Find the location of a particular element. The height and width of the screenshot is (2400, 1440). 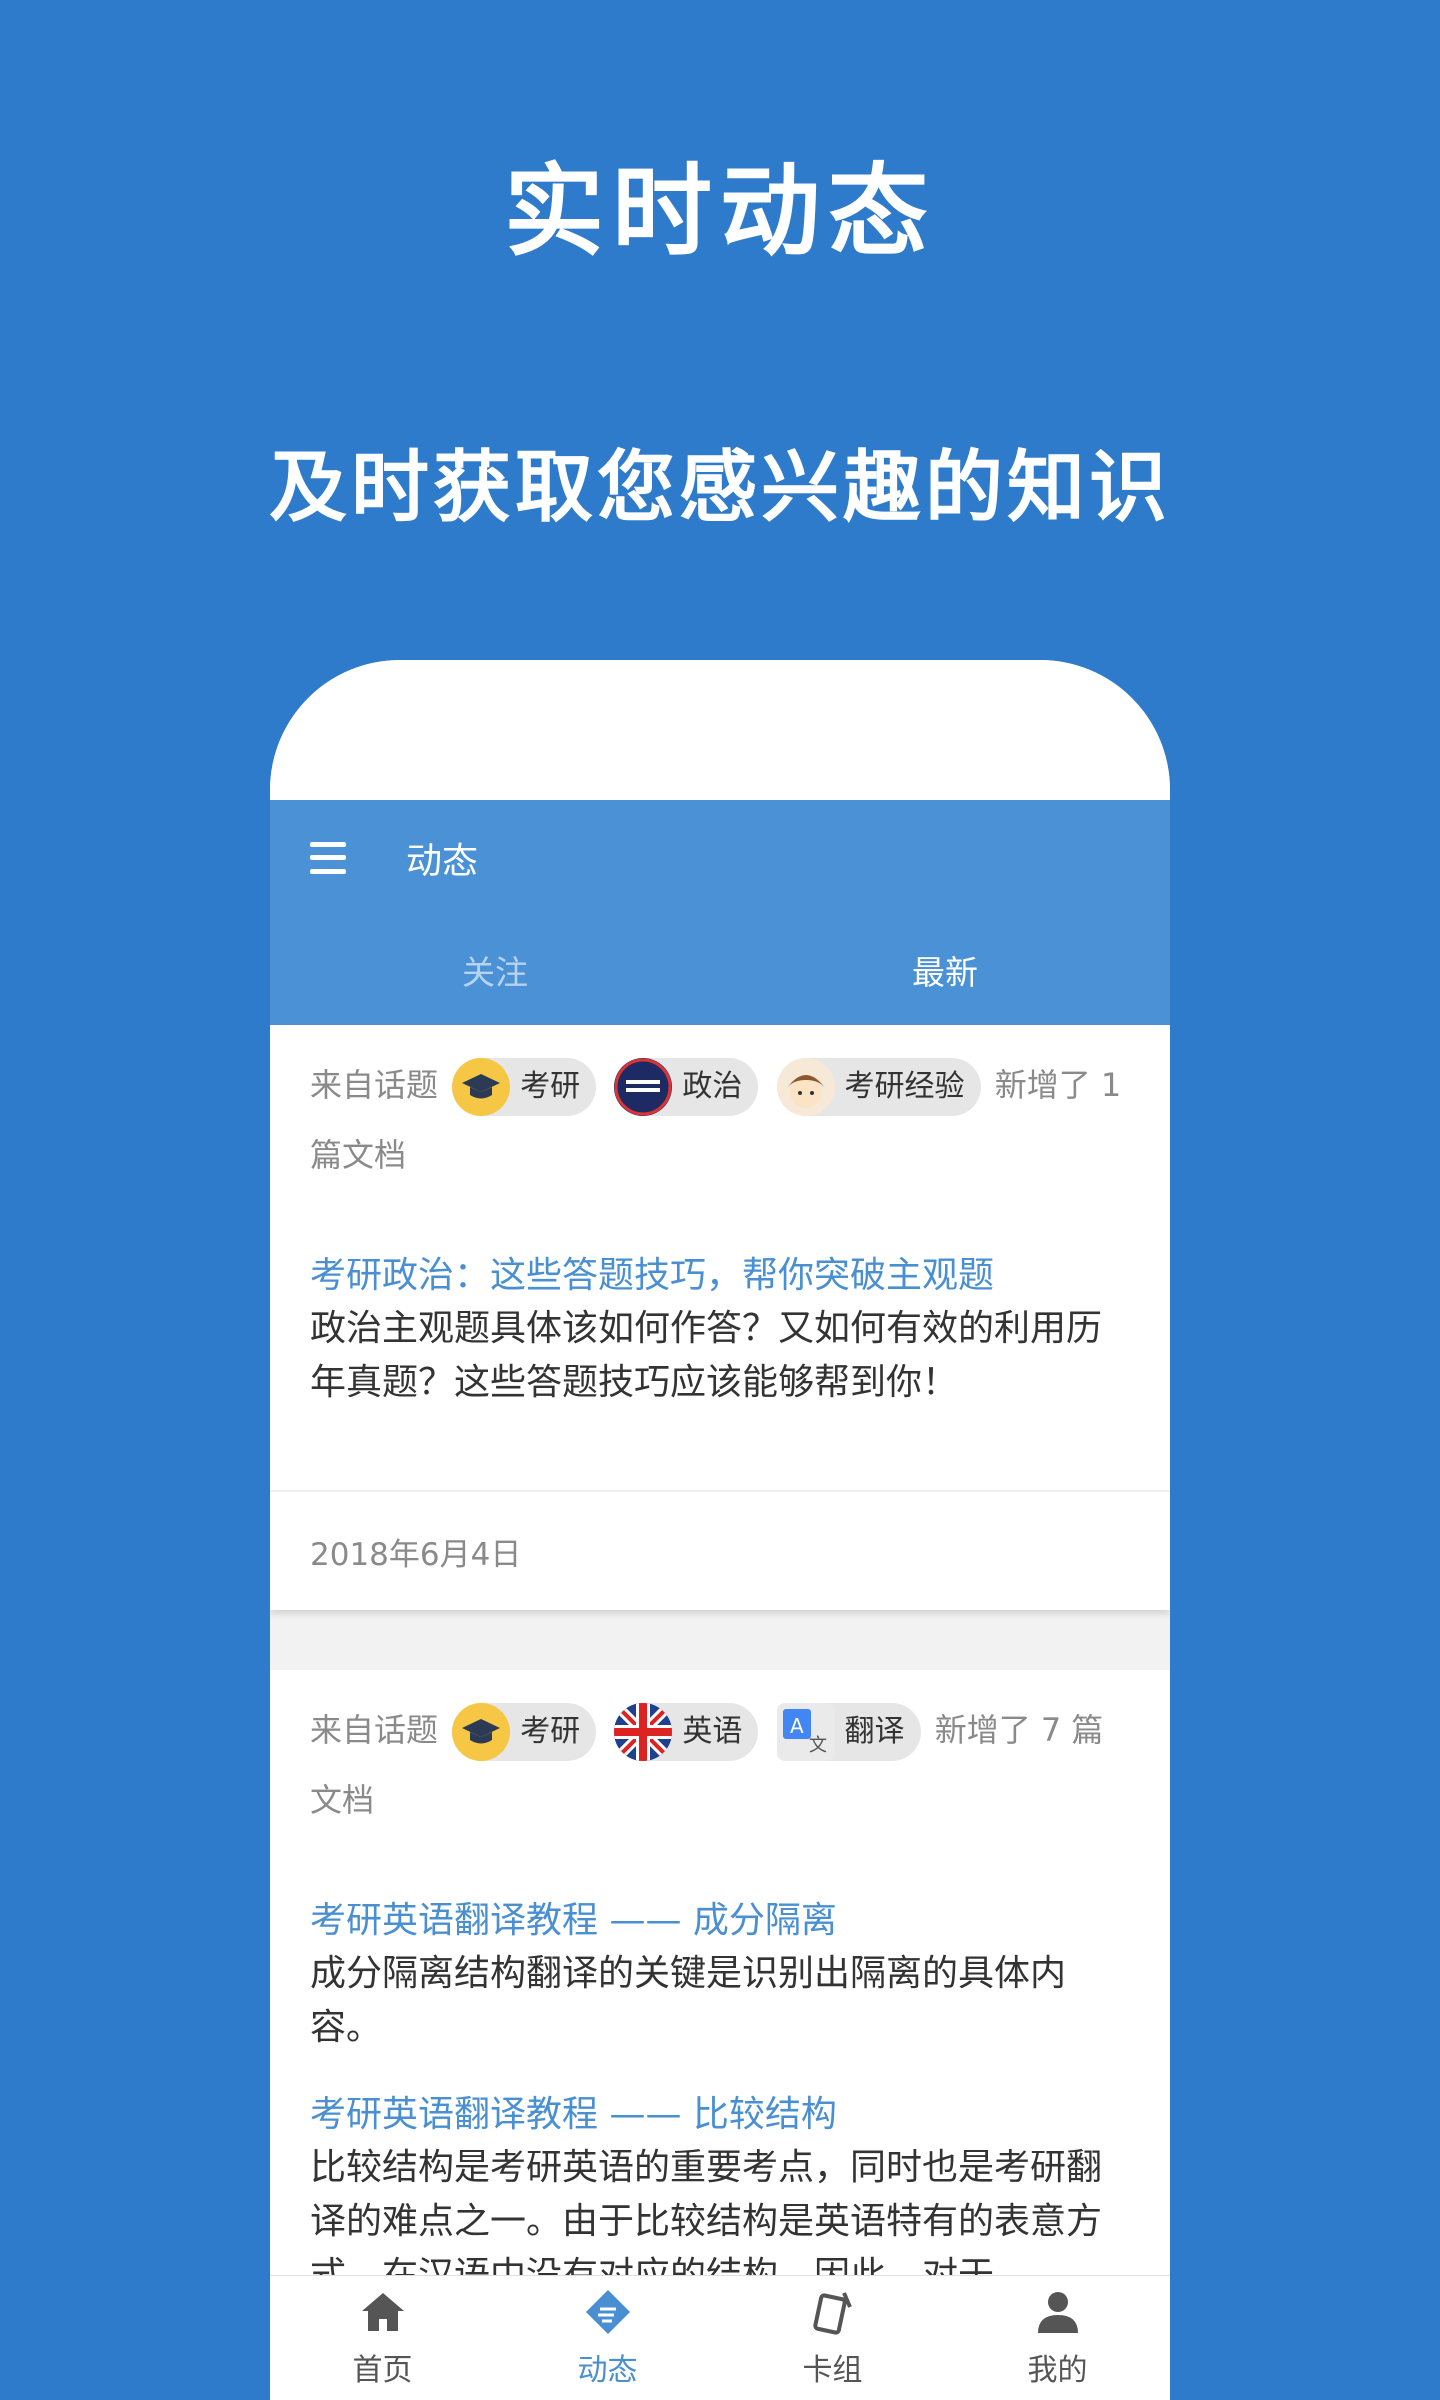

person-icon is located at coordinates (1057, 2312).